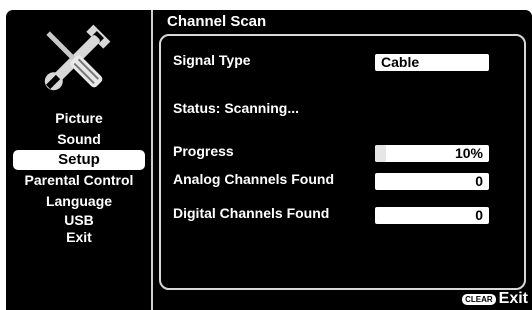 This screenshot has width=532, height=310. What do you see at coordinates (79, 220) in the screenshot?
I see `menu-item-usb: USB` at bounding box center [79, 220].